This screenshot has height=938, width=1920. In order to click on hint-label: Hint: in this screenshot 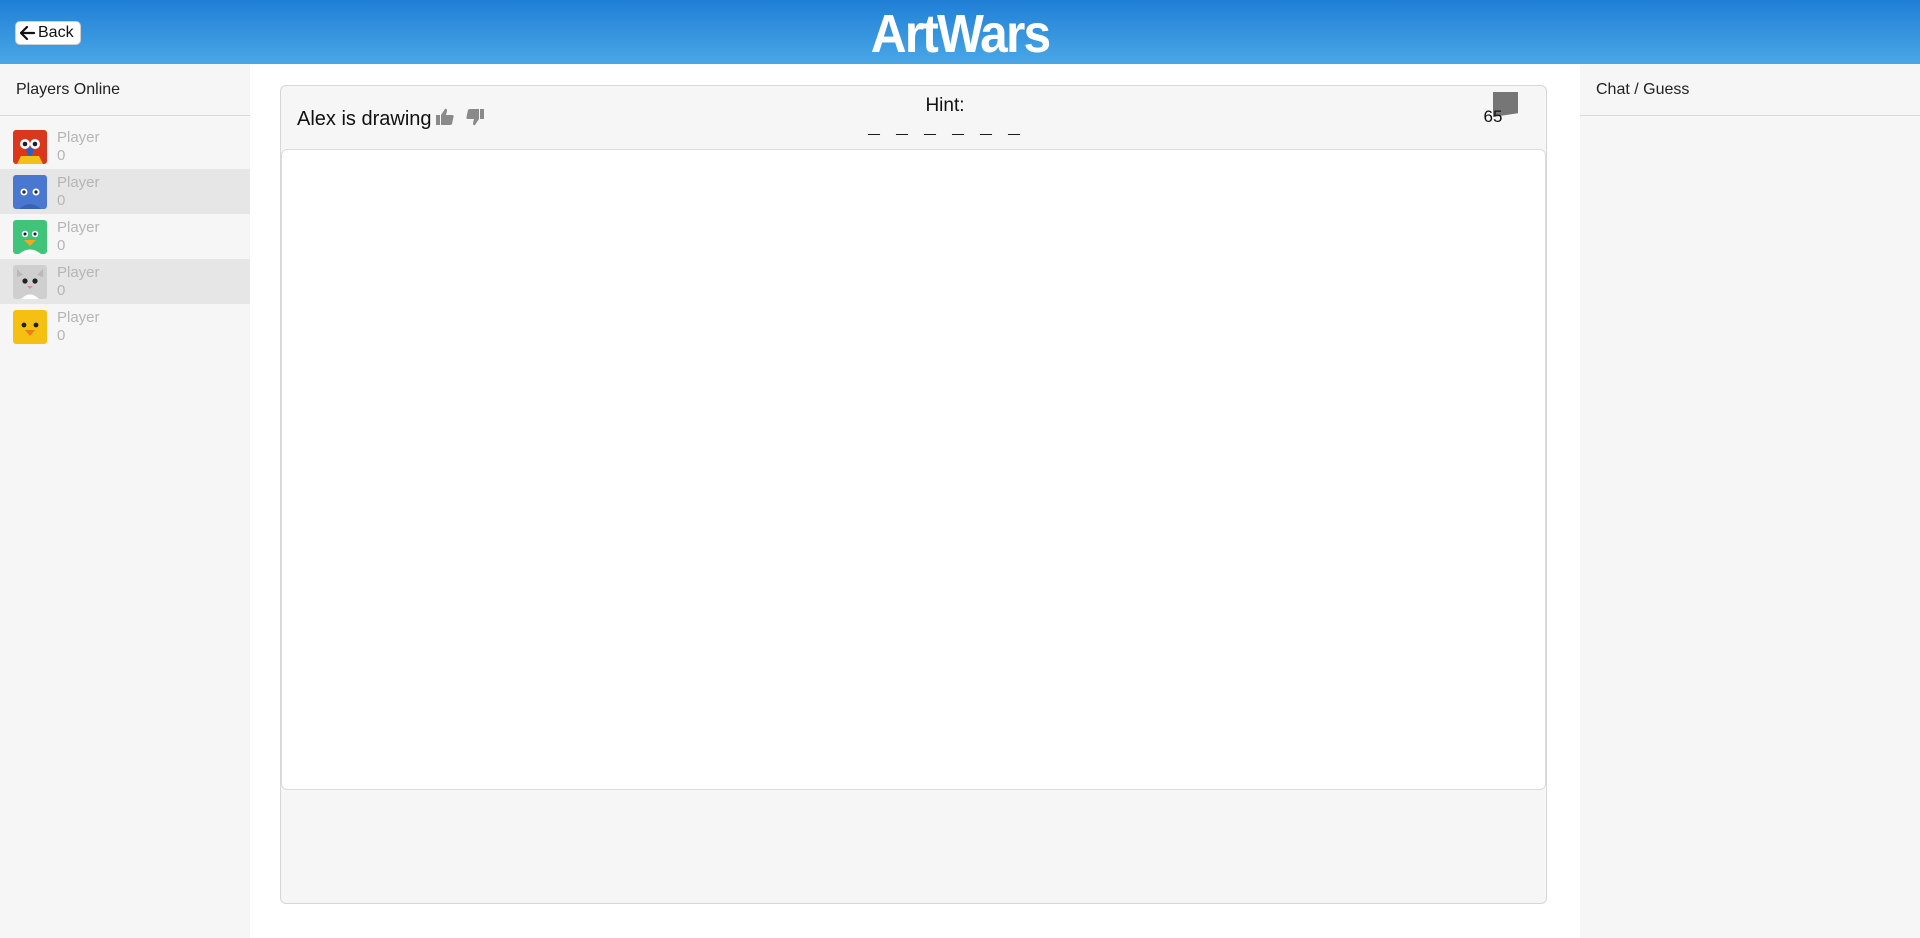, I will do `click(945, 105)`.